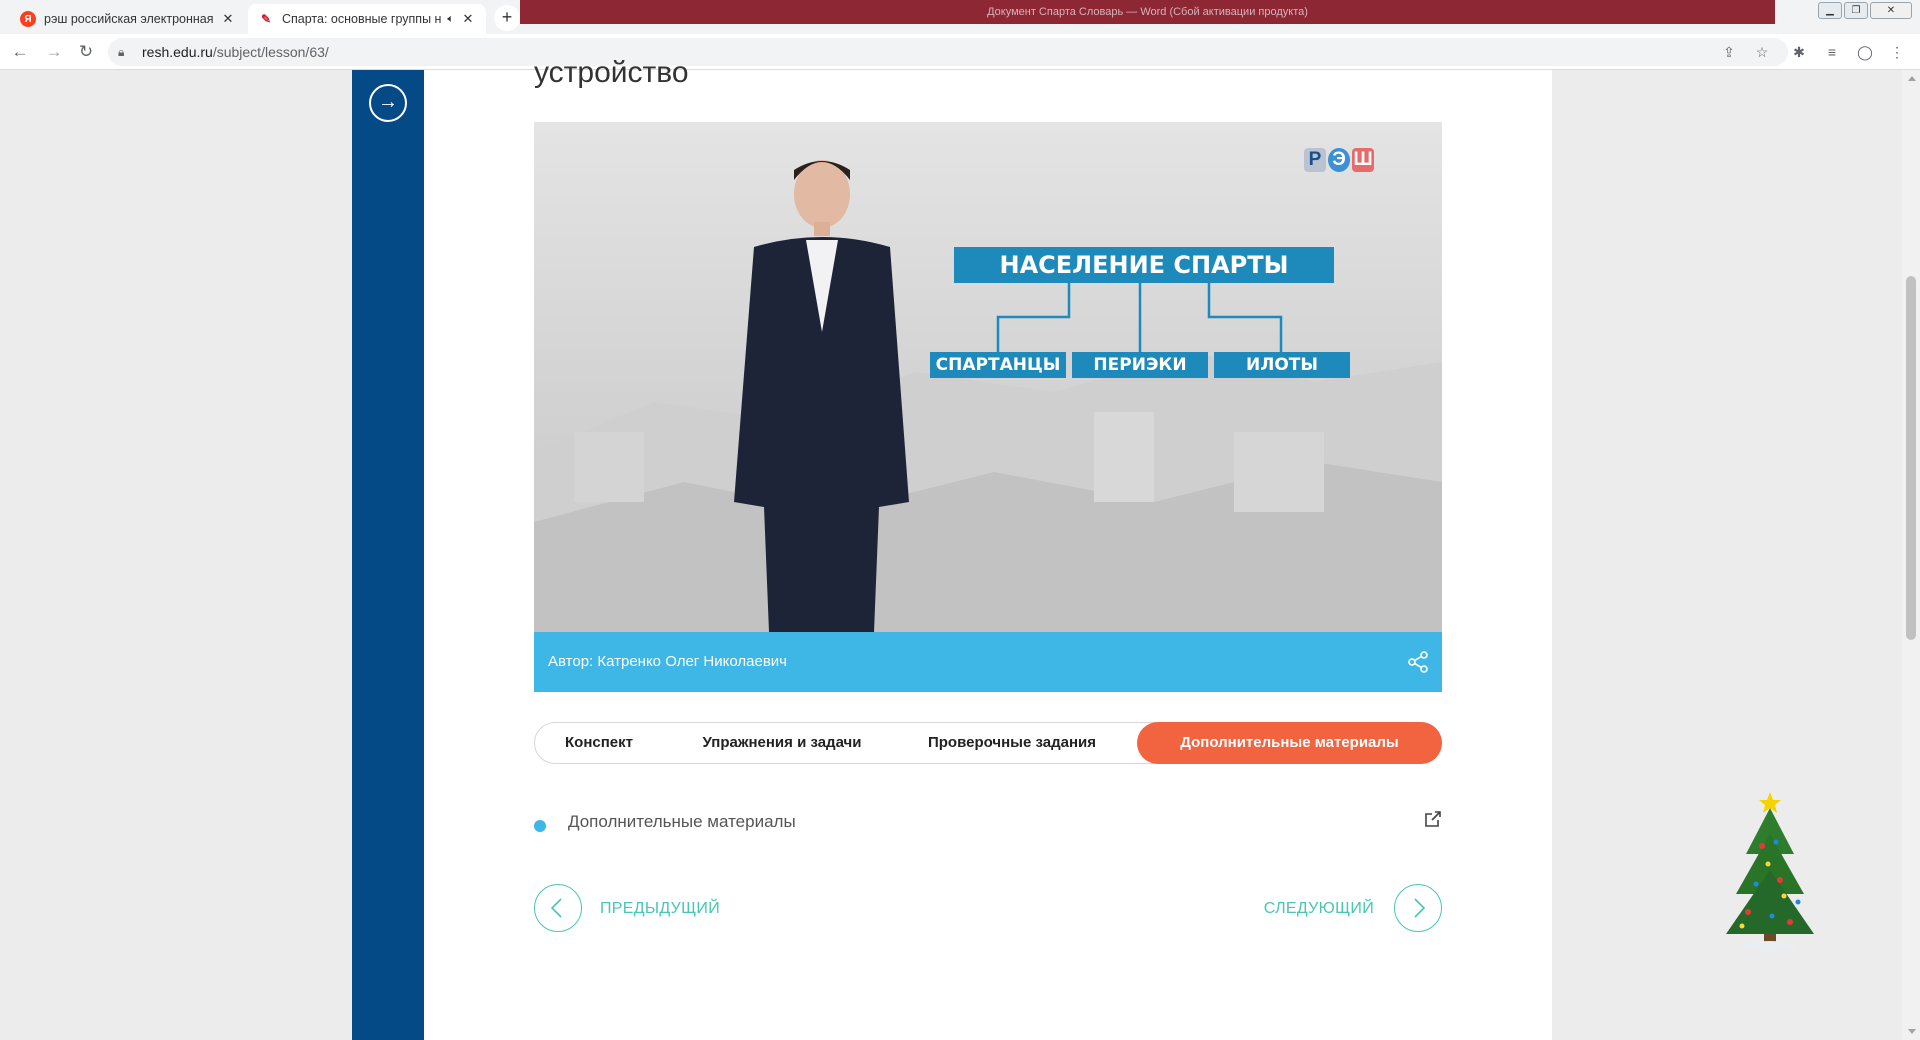 Image resolution: width=1920 pixels, height=1040 pixels. What do you see at coordinates (988, 823) in the screenshot?
I see `list-item: Дополнительные материалы` at bounding box center [988, 823].